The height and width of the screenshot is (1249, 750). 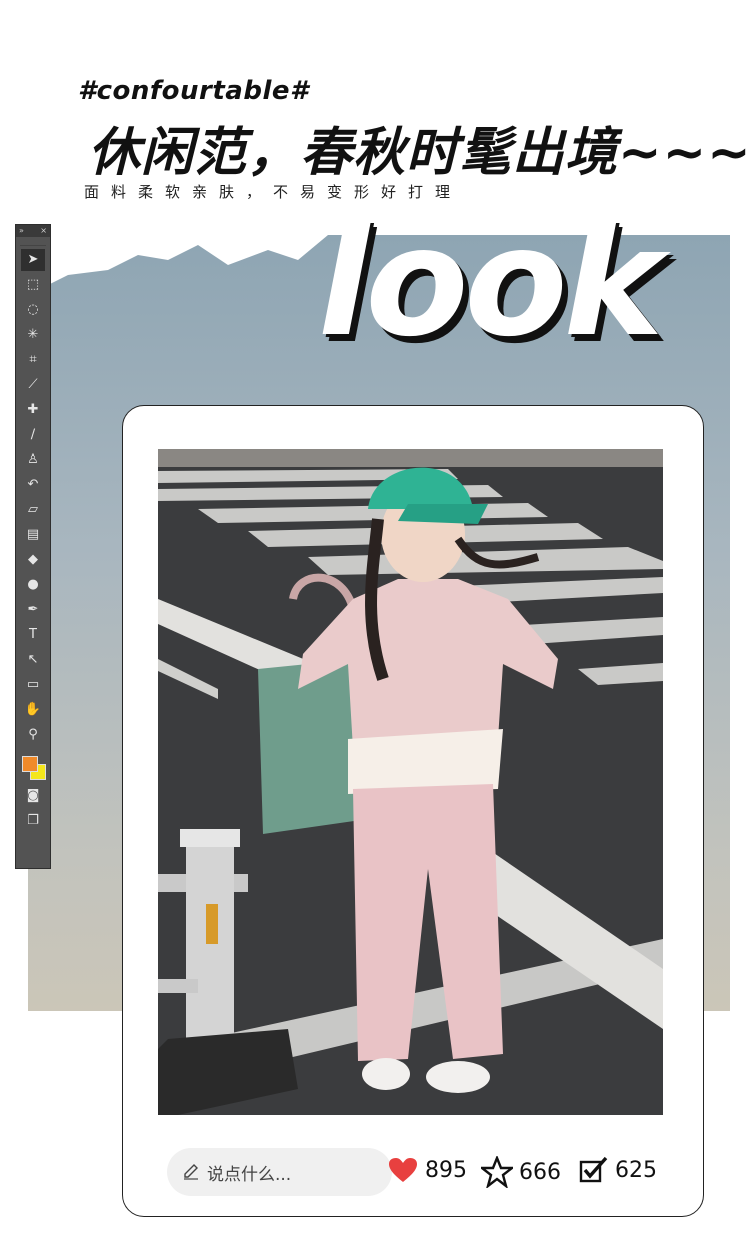 What do you see at coordinates (33, 685) in the screenshot?
I see `shape-icon: ▭` at bounding box center [33, 685].